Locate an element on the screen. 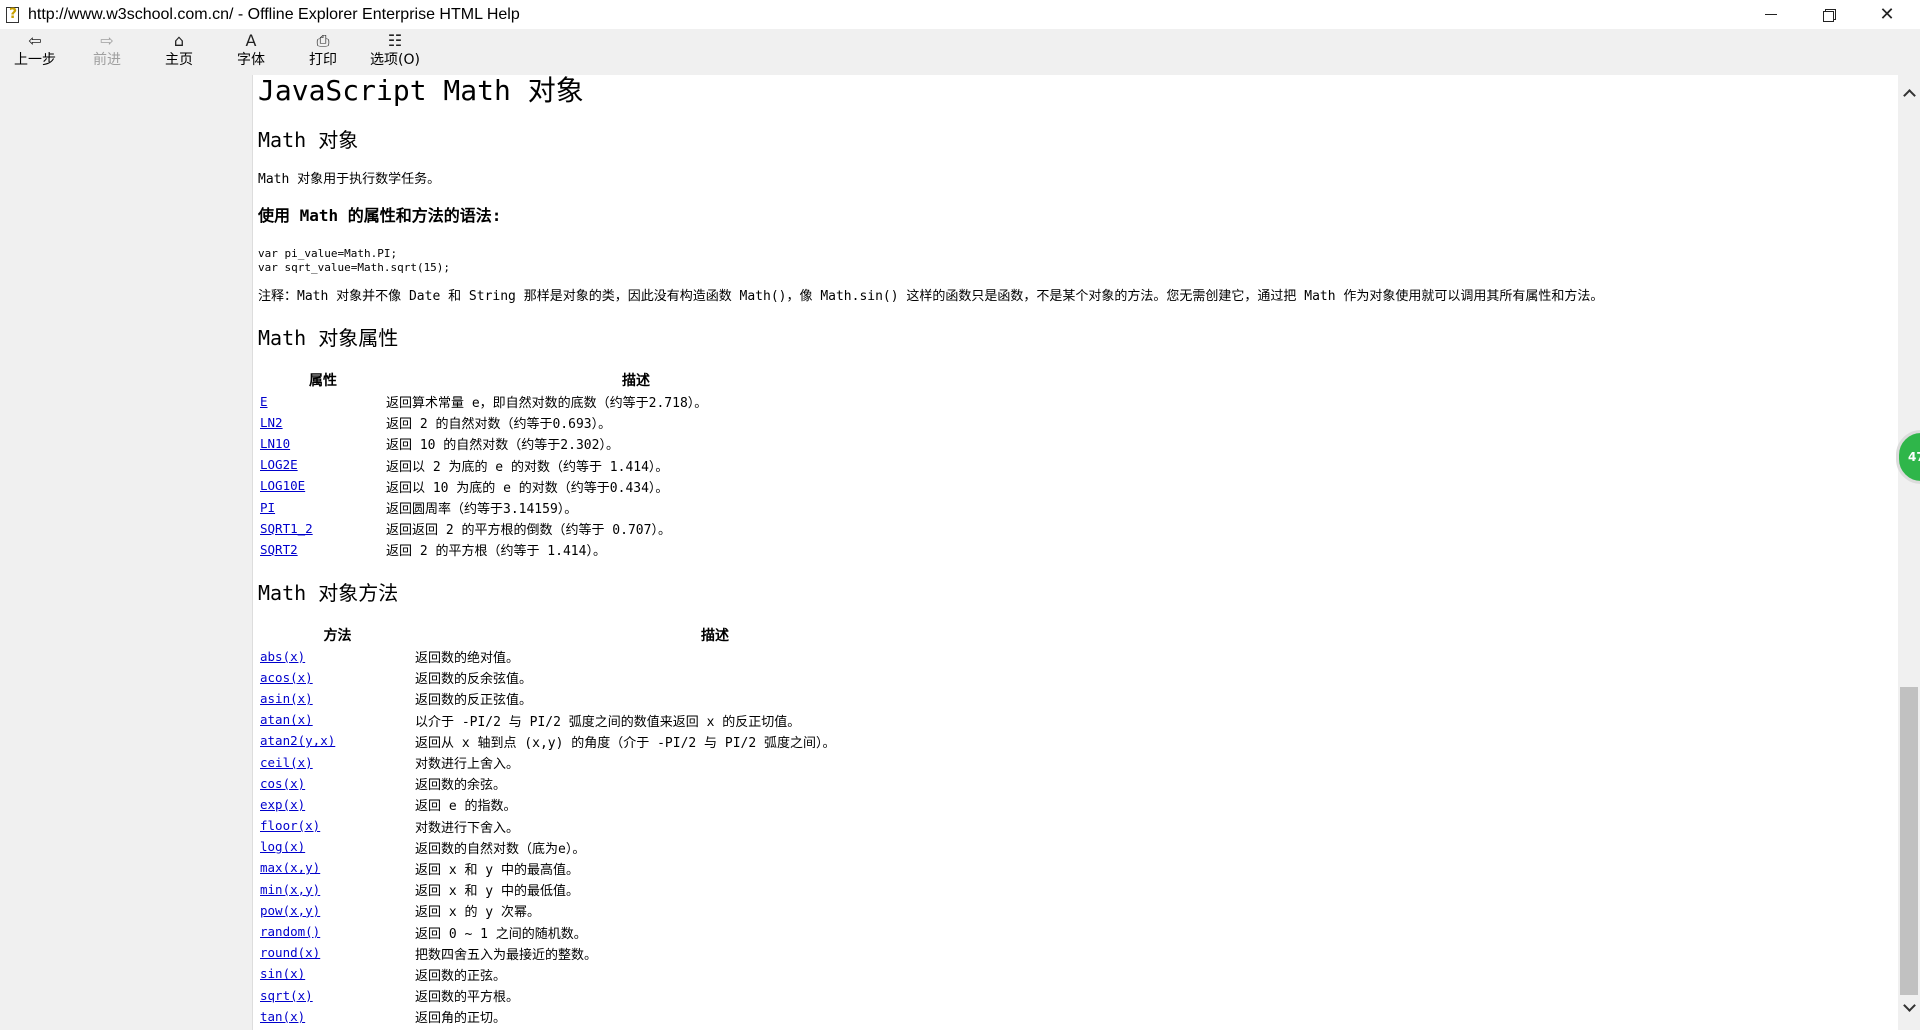  method-name-cell: round(x) is located at coordinates (337, 953).